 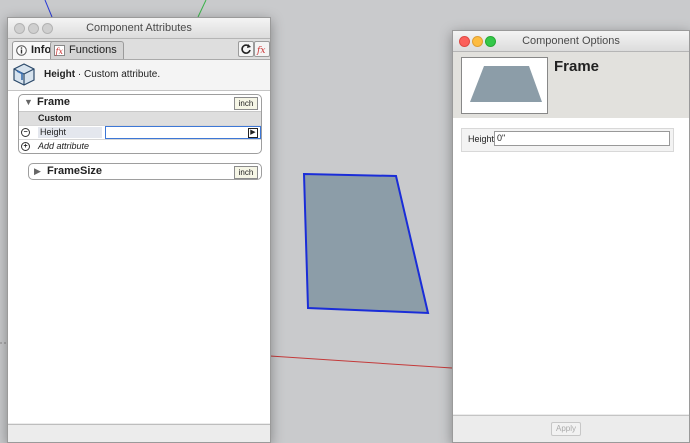 I want to click on formula-icon: fx, so click(x=260, y=51).